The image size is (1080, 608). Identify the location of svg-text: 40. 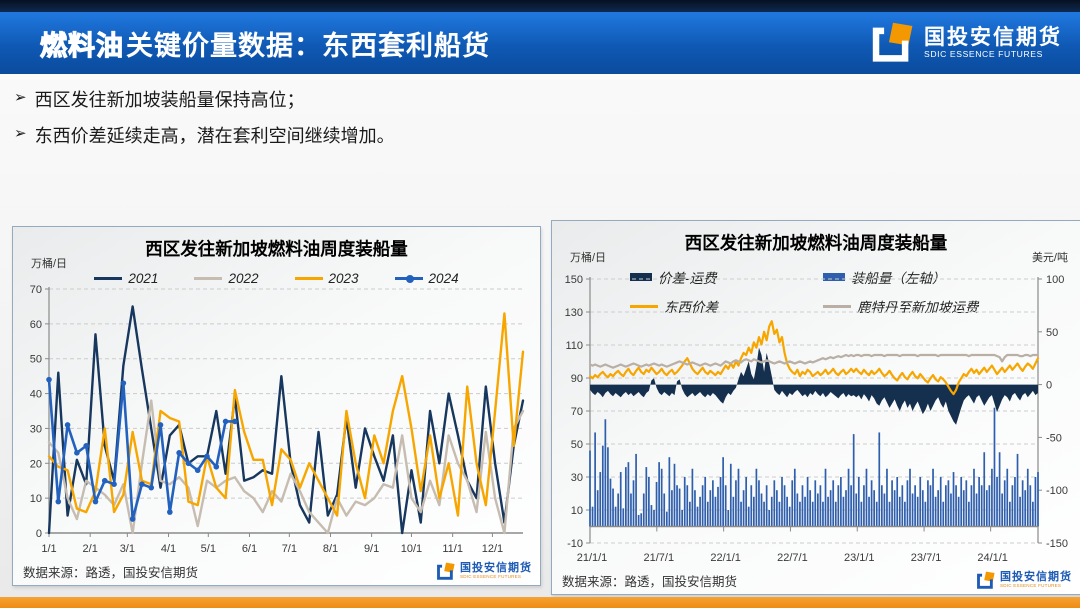
(36, 395).